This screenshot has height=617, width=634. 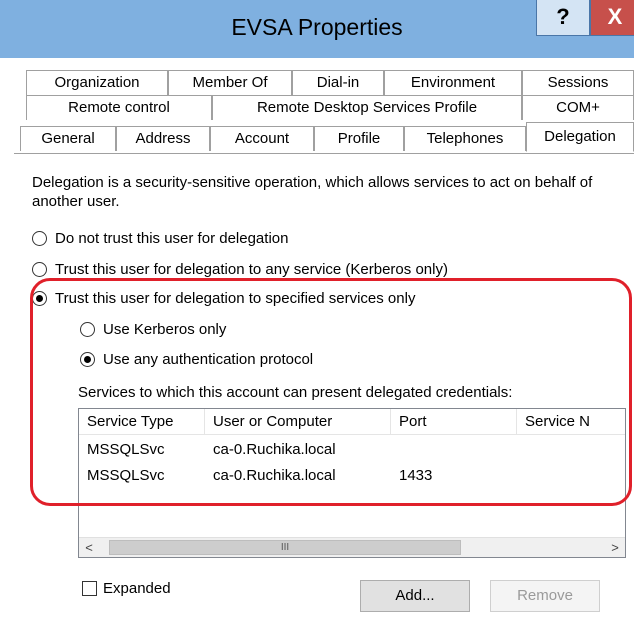 I want to click on title-bar: EVSA Properties ? X, so click(x=317, y=29).